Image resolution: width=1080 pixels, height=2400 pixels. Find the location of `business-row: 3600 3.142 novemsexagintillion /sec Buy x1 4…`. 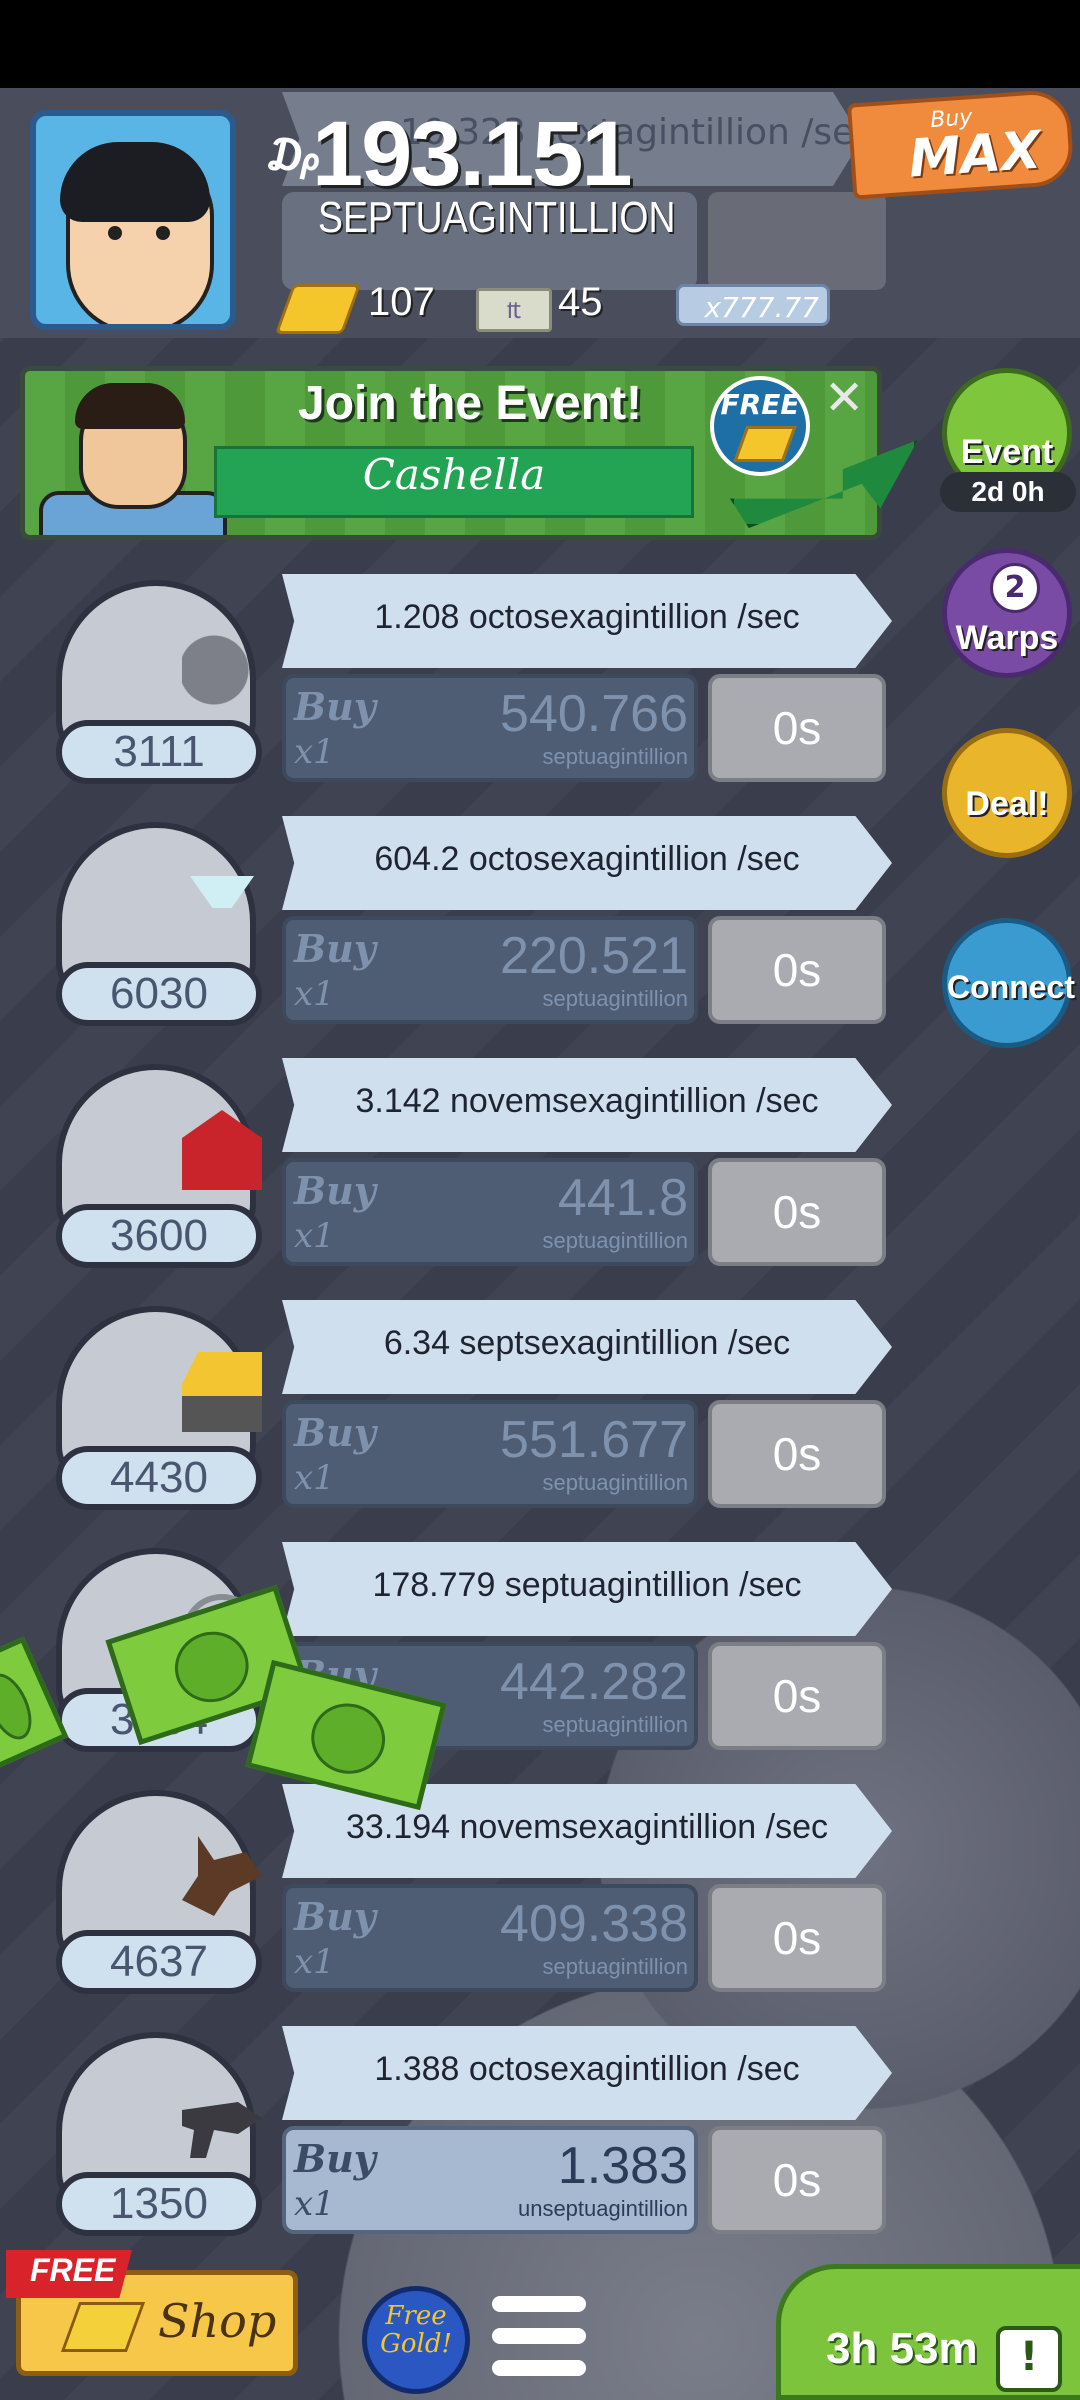

business-row: 3600 3.142 novemsexagintillion /sec Buy x1 4… is located at coordinates (540, 1178).